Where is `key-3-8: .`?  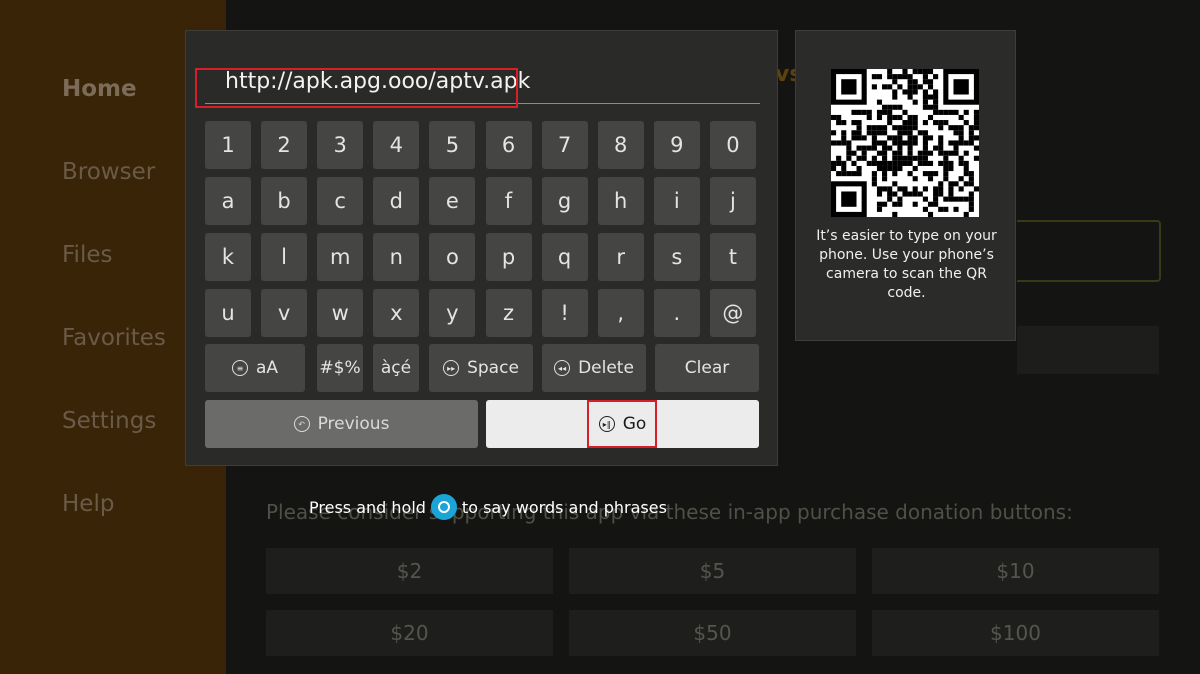 key-3-8: . is located at coordinates (676, 313).